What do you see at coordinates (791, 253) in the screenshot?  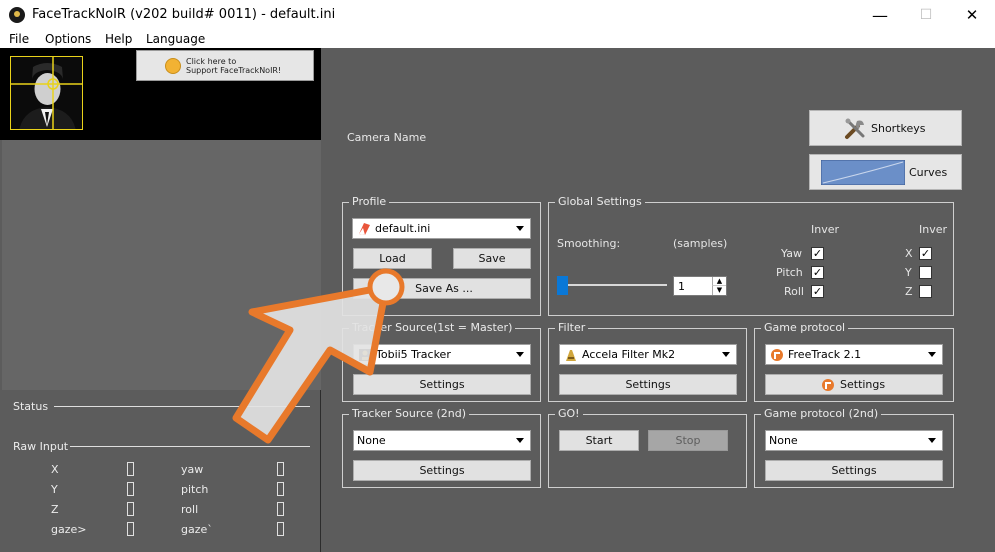 I see `yaw-label: Yaw` at bounding box center [791, 253].